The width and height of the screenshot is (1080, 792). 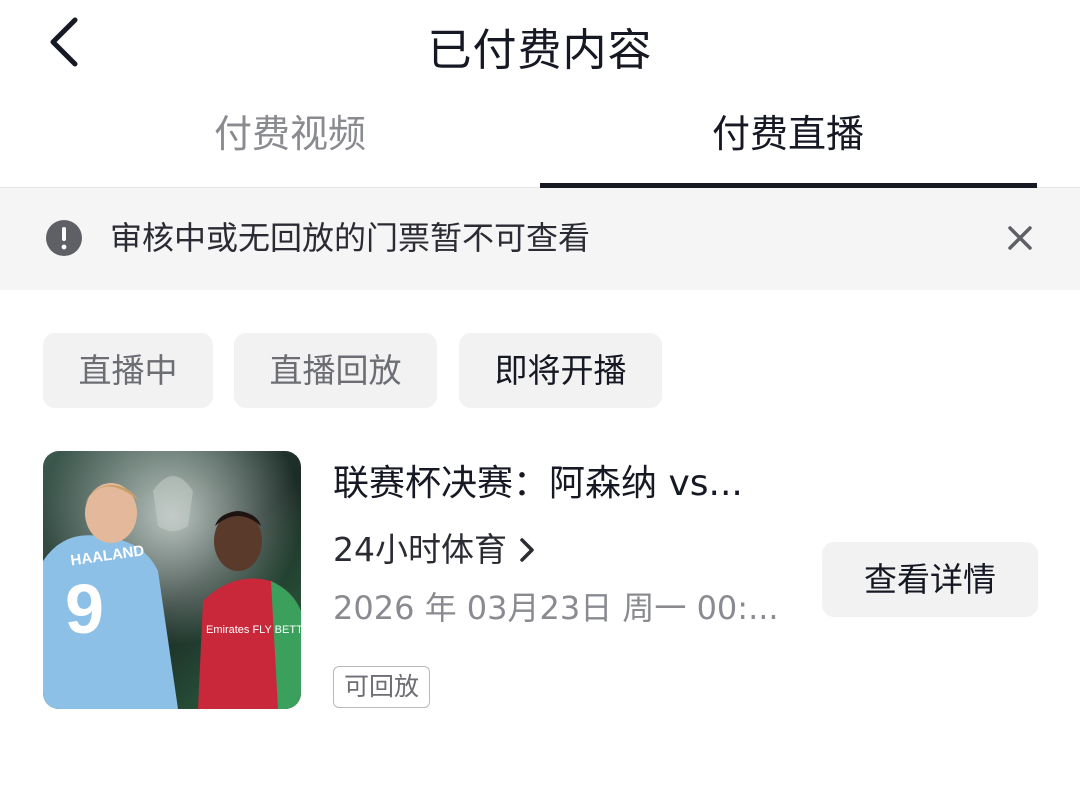 What do you see at coordinates (527, 550) in the screenshot?
I see `chevron-right-icon` at bounding box center [527, 550].